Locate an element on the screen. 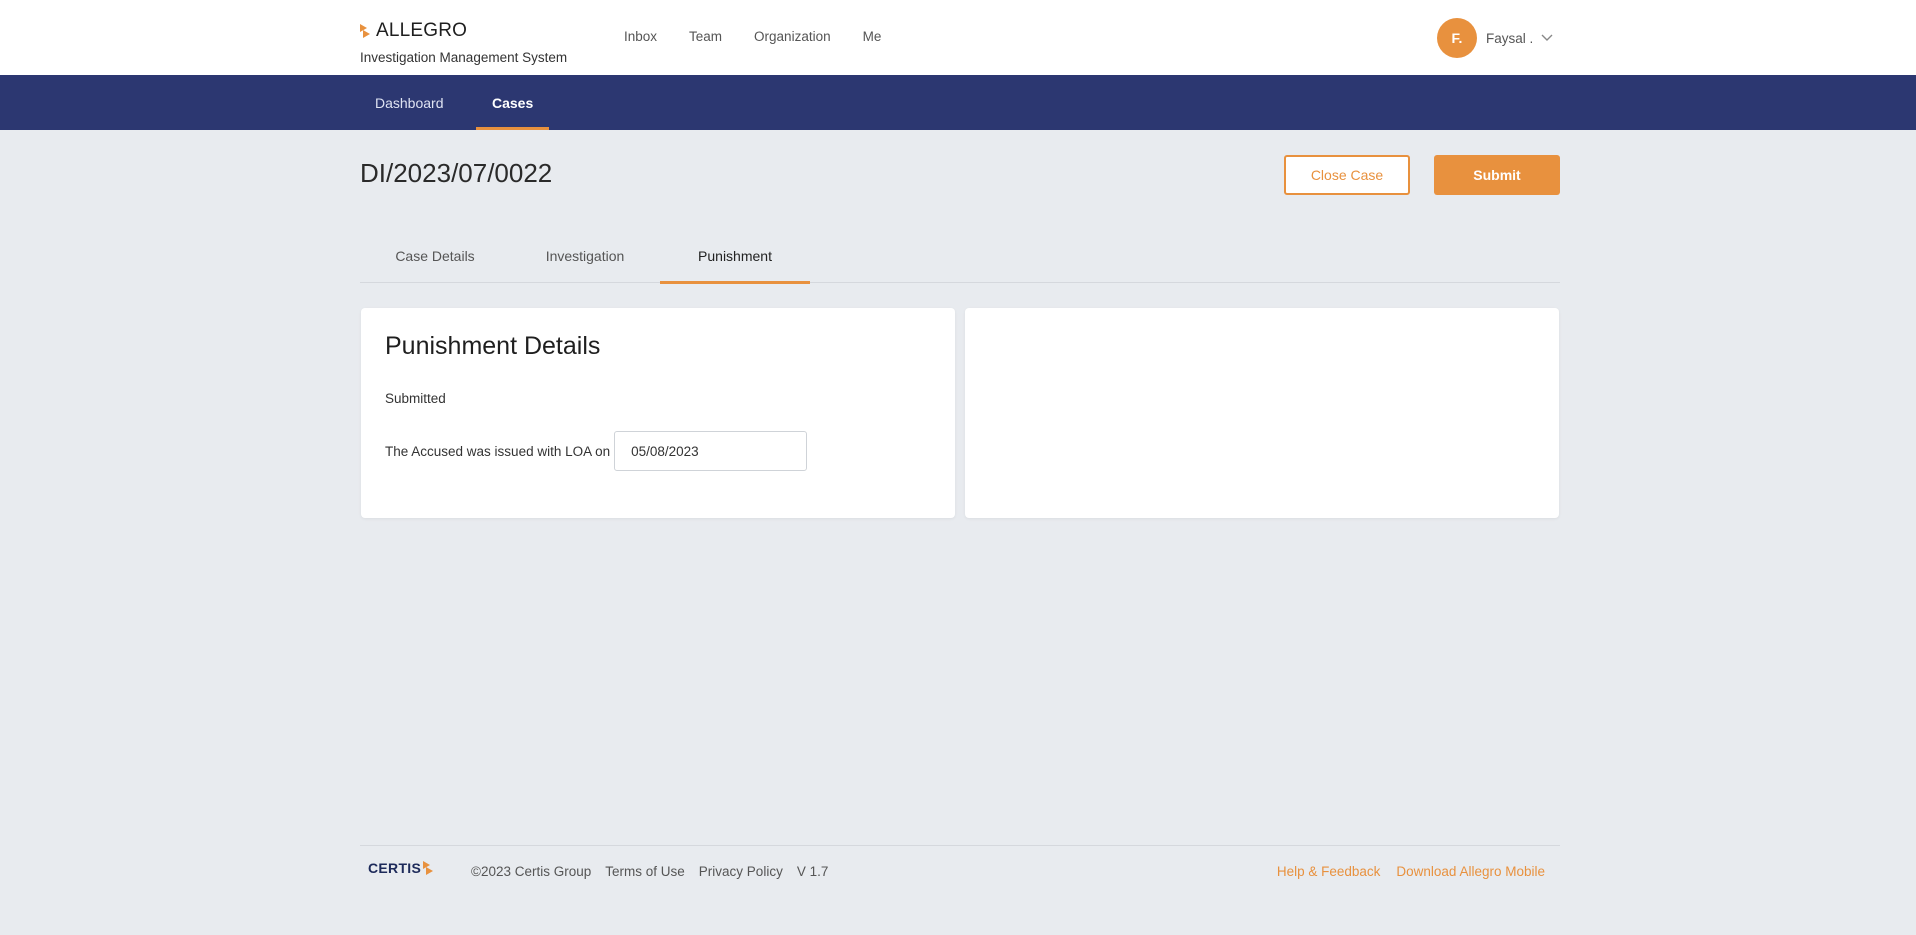 The height and width of the screenshot is (935, 1916). help-feedback-link: Help & Feedback is located at coordinates (1329, 871).